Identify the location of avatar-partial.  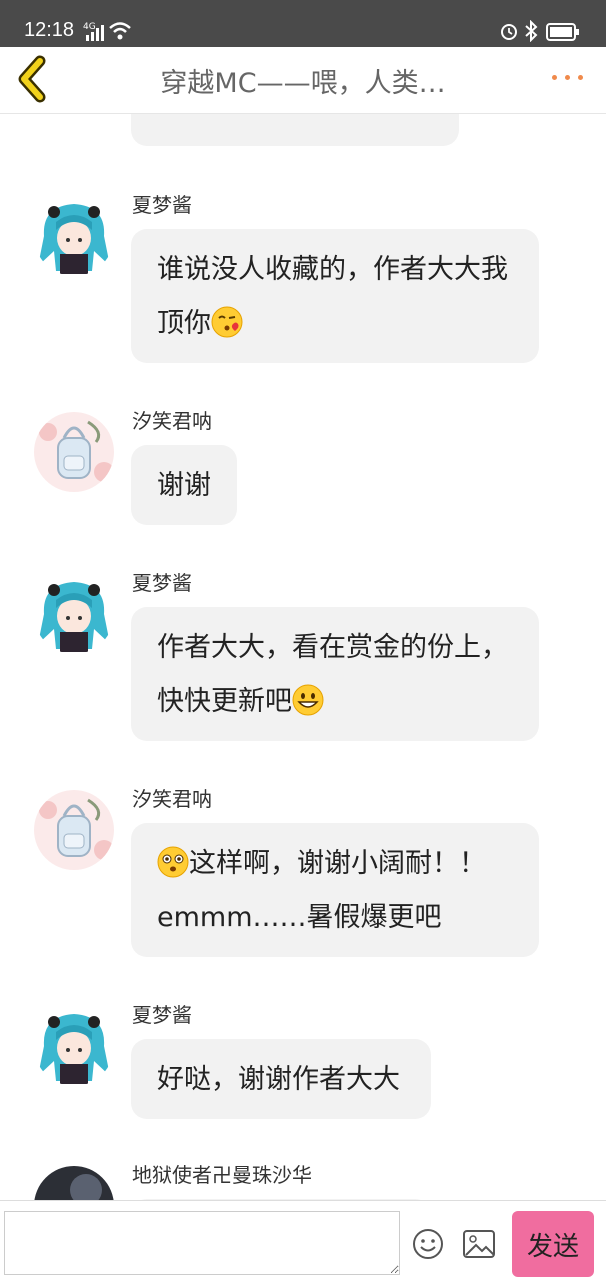
(73, 116).